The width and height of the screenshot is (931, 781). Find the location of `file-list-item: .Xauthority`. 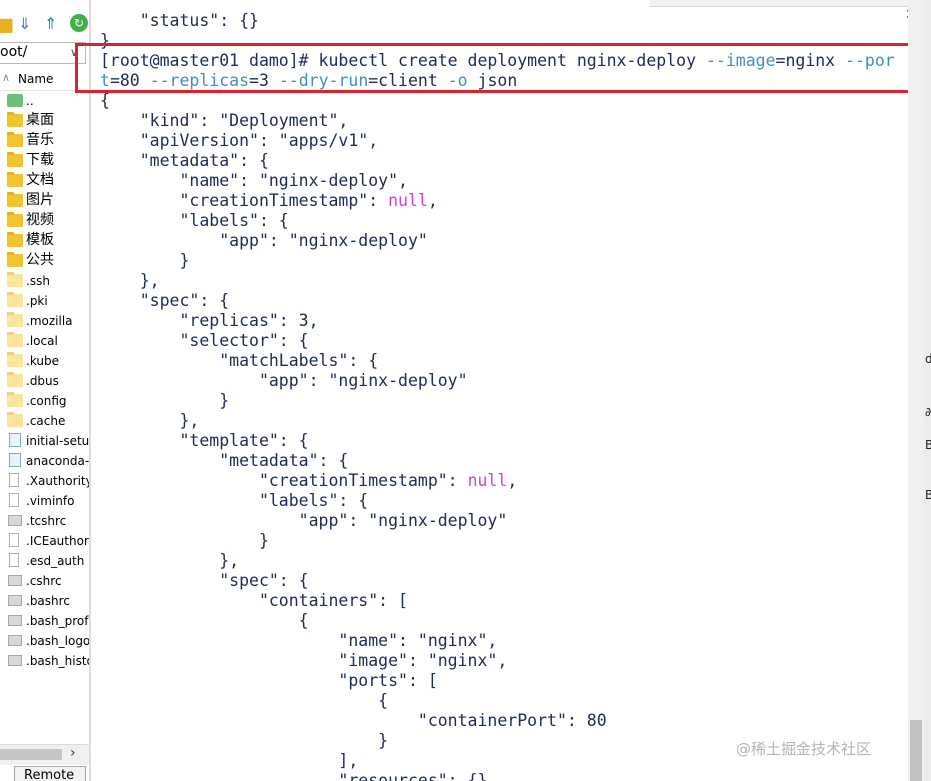

file-list-item: .Xauthority is located at coordinates (44, 481).